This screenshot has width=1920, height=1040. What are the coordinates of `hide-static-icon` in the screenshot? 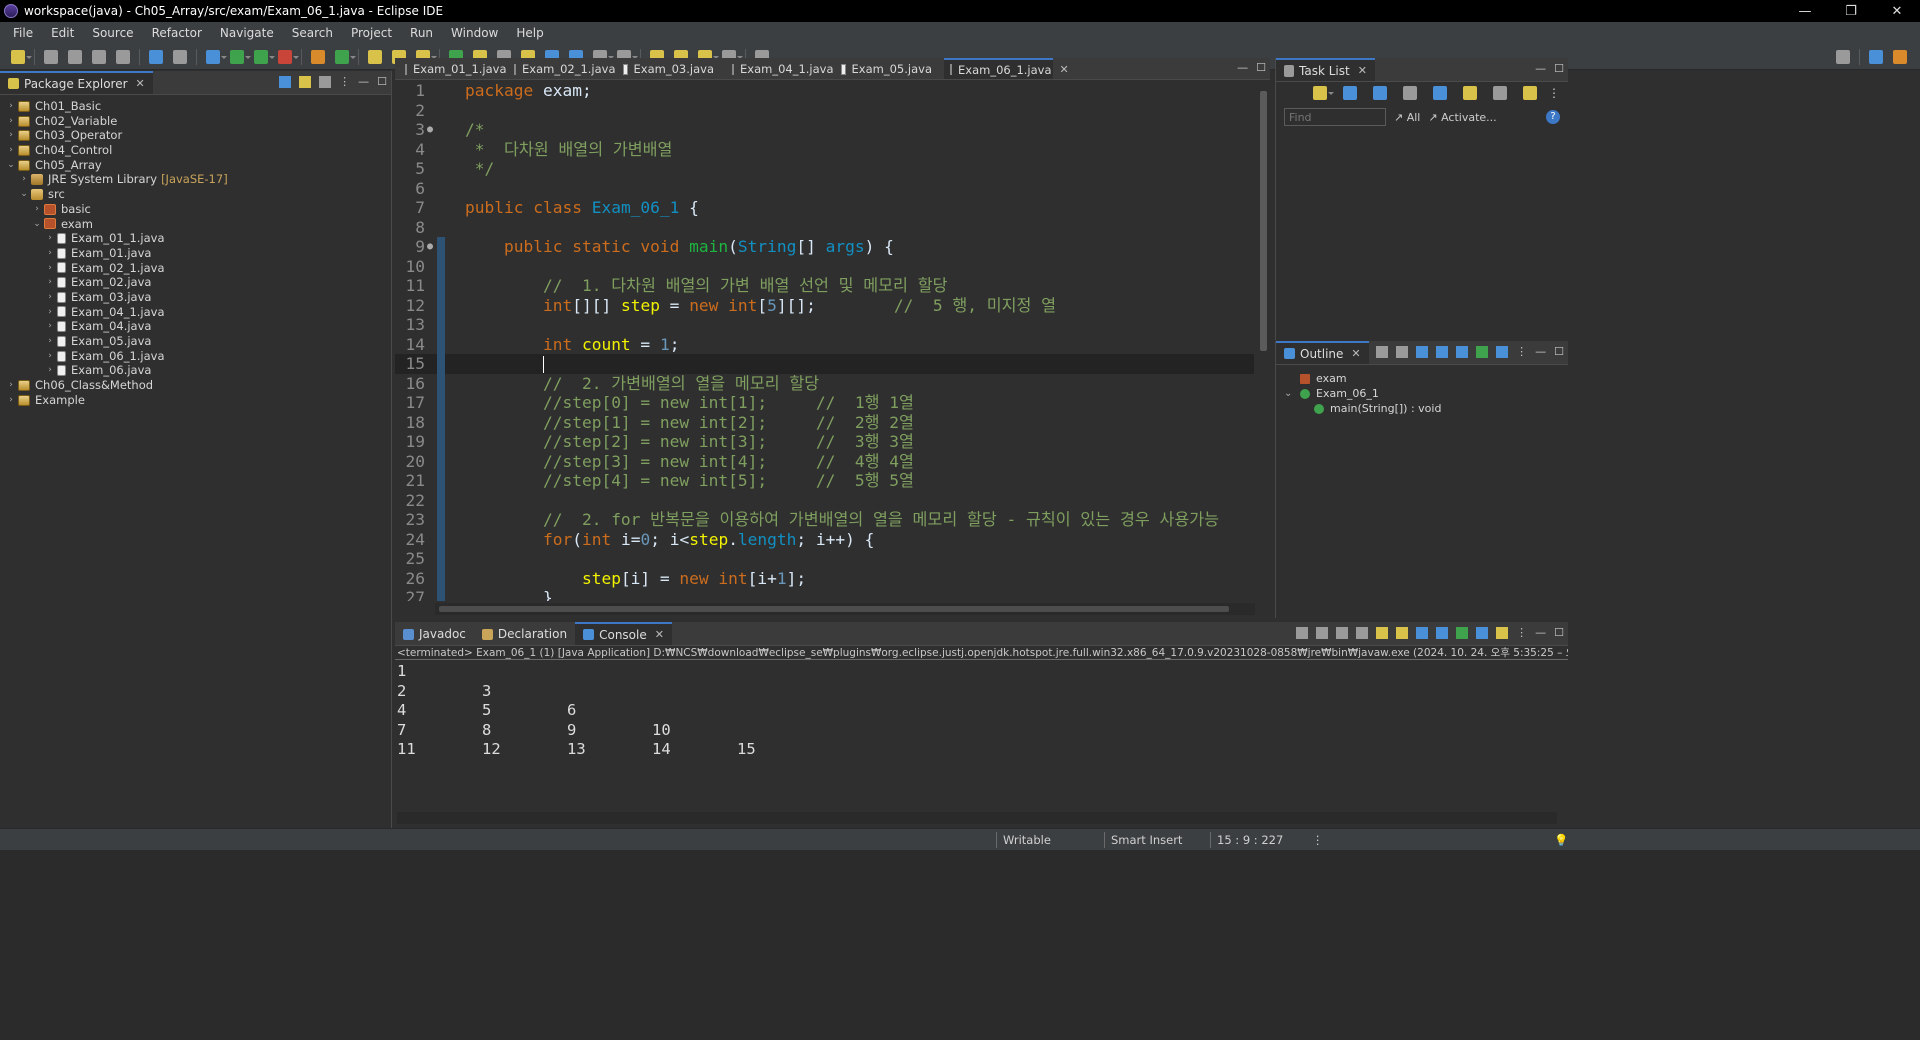 It's located at (1442, 351).